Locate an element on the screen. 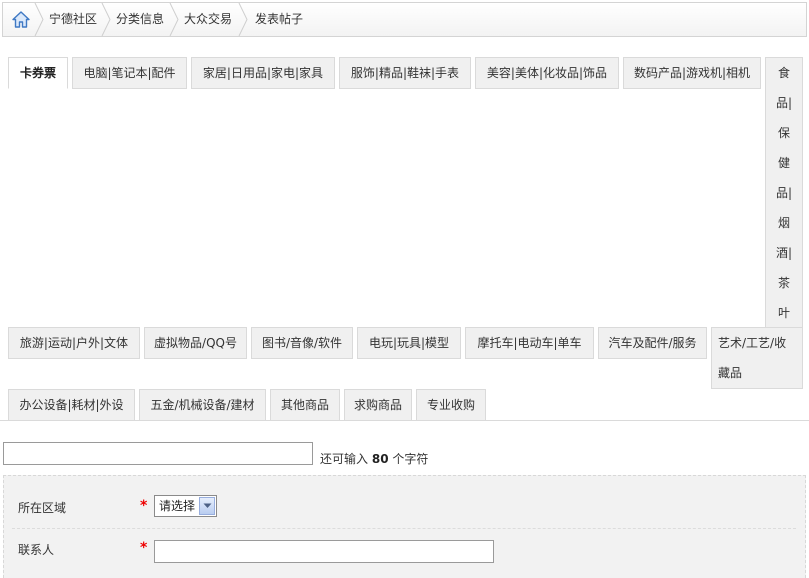 The width and height of the screenshot is (809, 578). region-select: 请选择 is located at coordinates (185, 506).